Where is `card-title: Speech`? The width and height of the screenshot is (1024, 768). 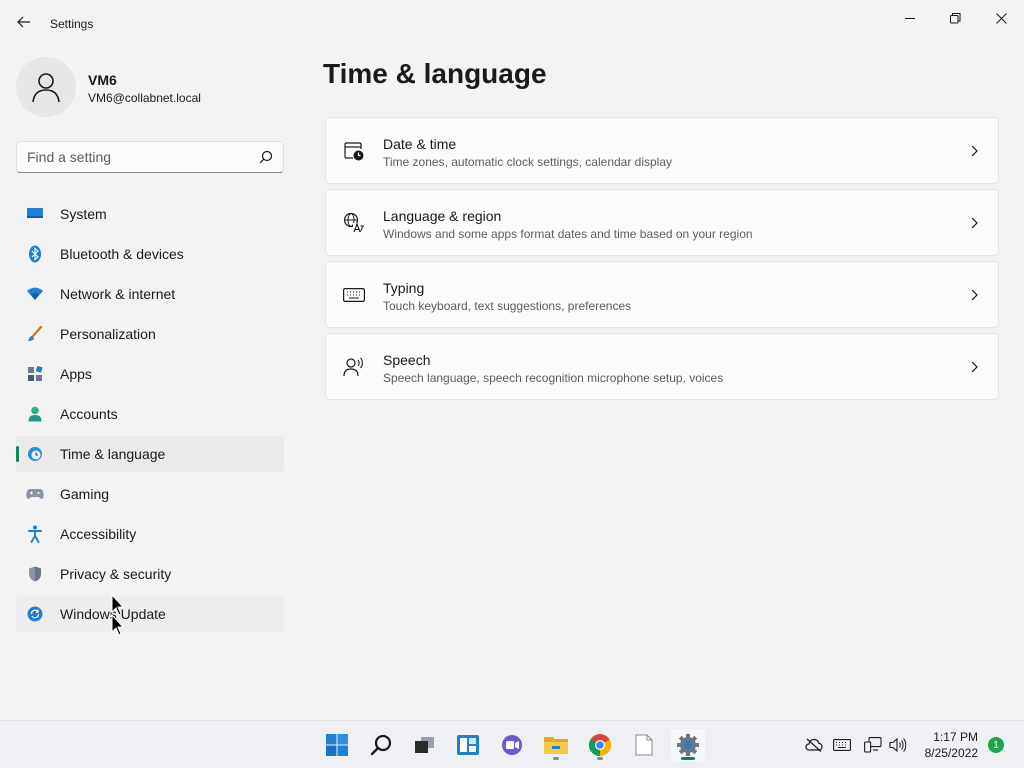 card-title: Speech is located at coordinates (407, 360).